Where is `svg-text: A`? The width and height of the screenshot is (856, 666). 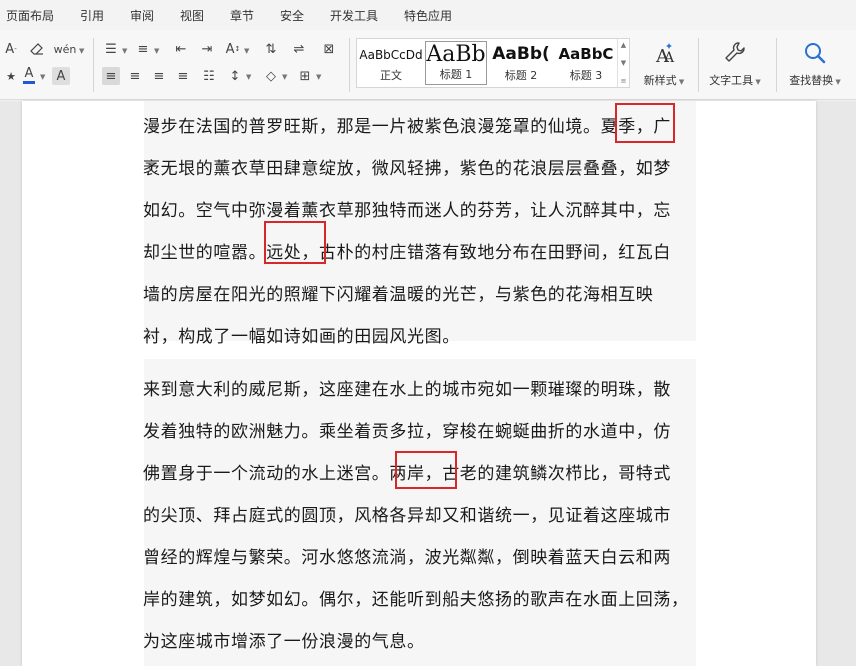 svg-text: A is located at coordinates (669, 58).